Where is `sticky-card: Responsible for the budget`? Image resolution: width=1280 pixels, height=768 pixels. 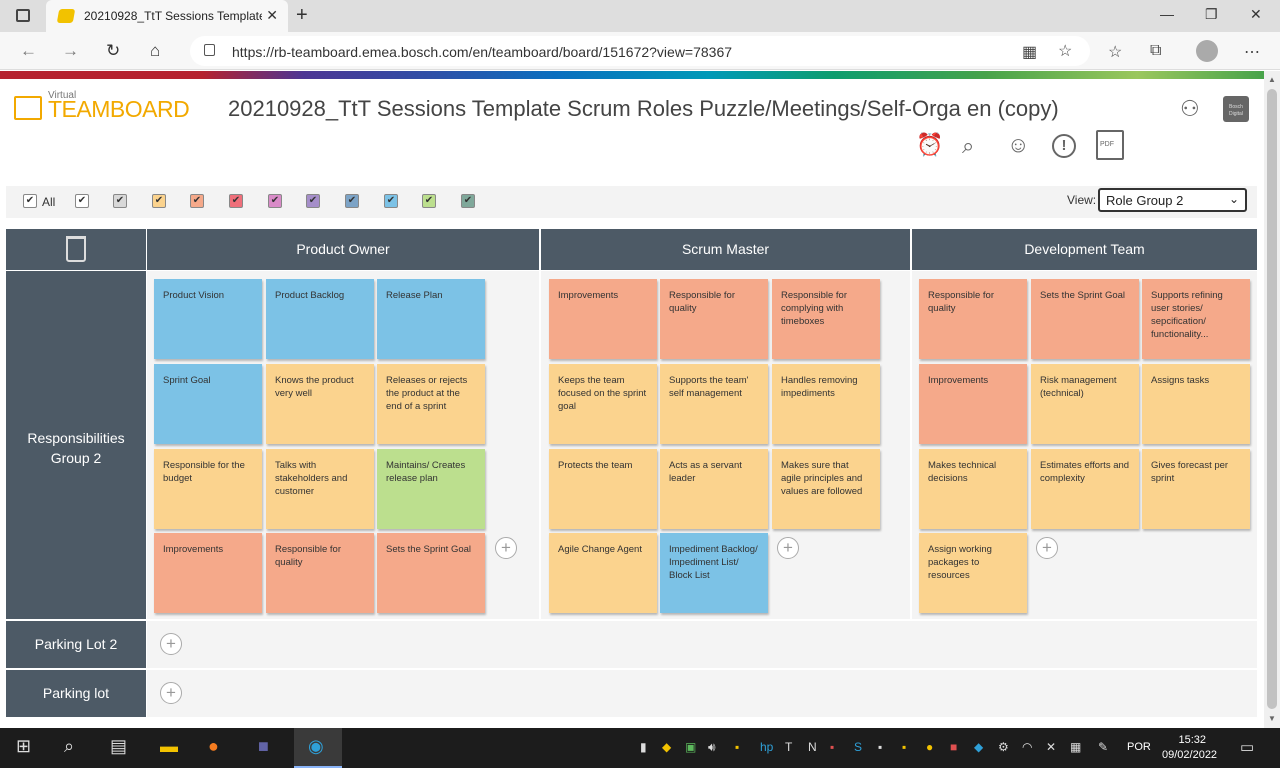 sticky-card: Responsible for the budget is located at coordinates (208, 489).